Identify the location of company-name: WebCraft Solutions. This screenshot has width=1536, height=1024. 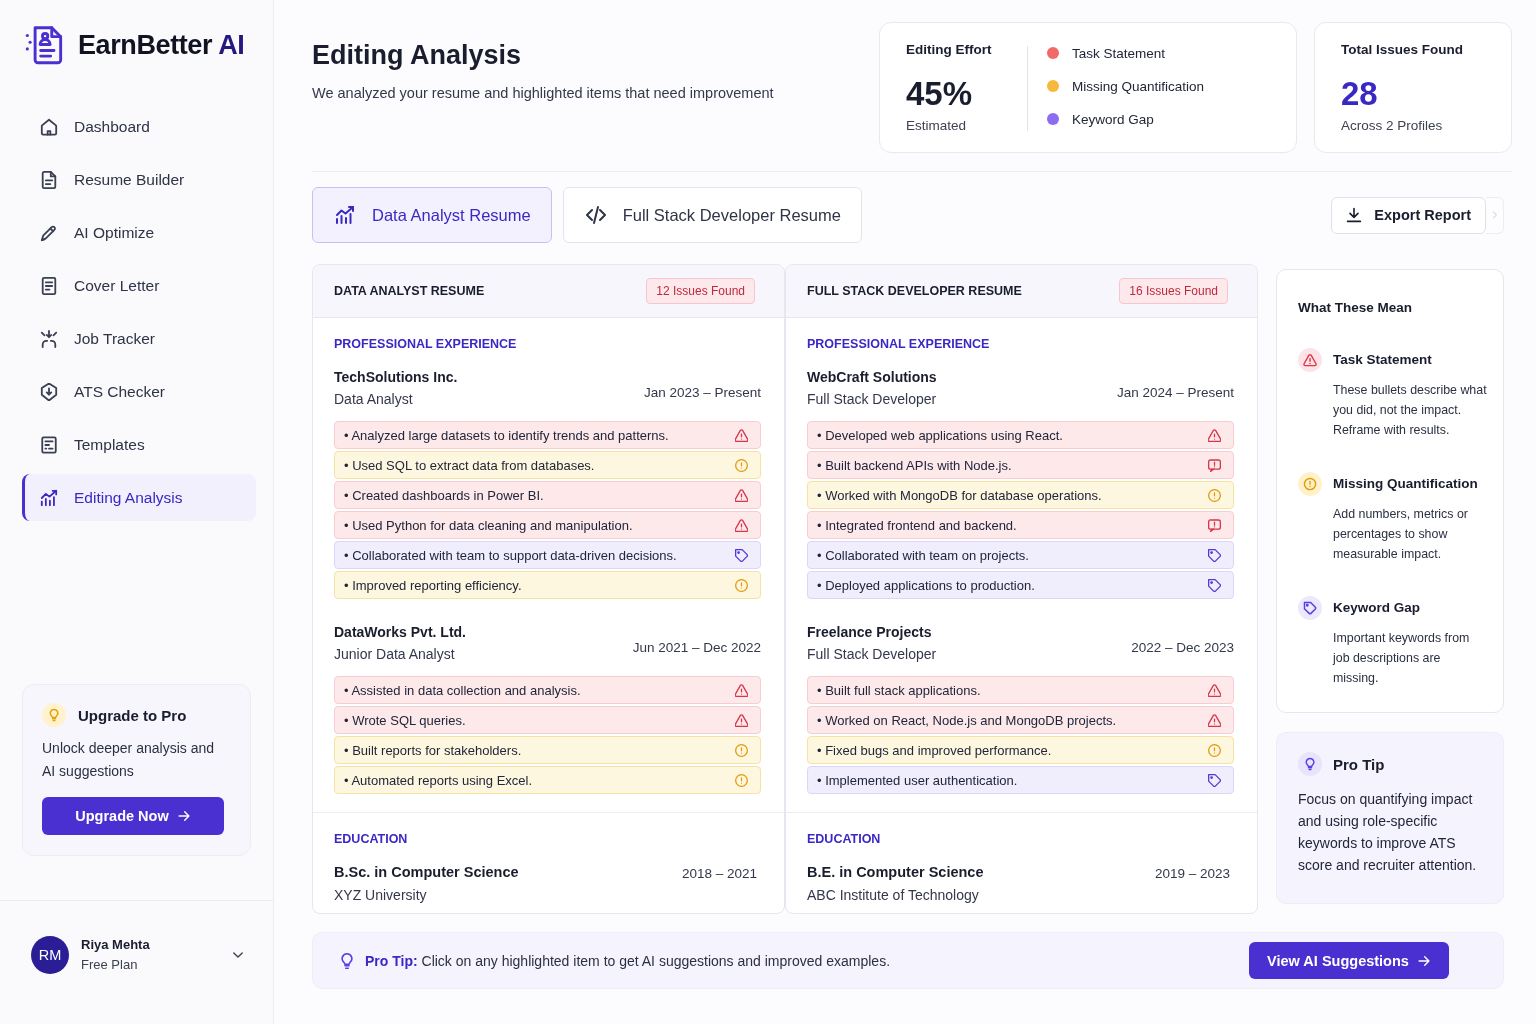
(872, 377).